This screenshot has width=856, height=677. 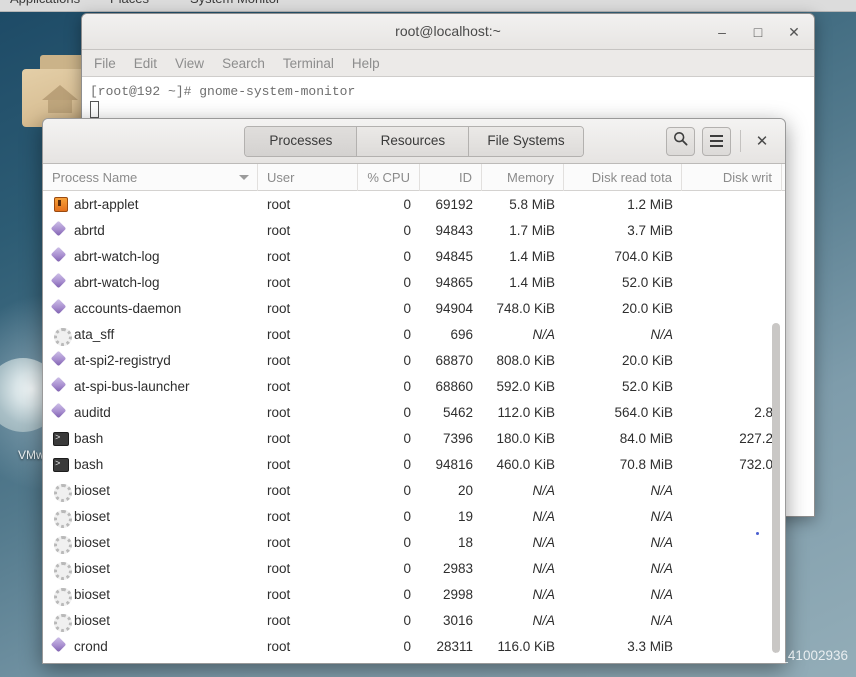 I want to click on close-icon: ✕, so click(x=794, y=32).